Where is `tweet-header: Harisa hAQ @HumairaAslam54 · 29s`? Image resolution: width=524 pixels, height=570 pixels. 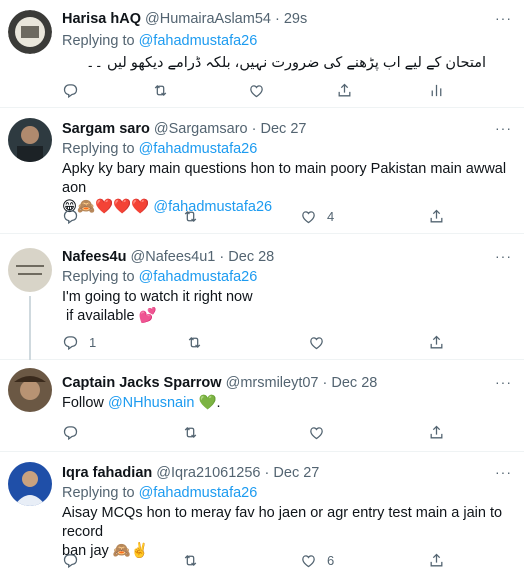 tweet-header: Harisa hAQ @HumairaAslam54 · 29s is located at coordinates (185, 19).